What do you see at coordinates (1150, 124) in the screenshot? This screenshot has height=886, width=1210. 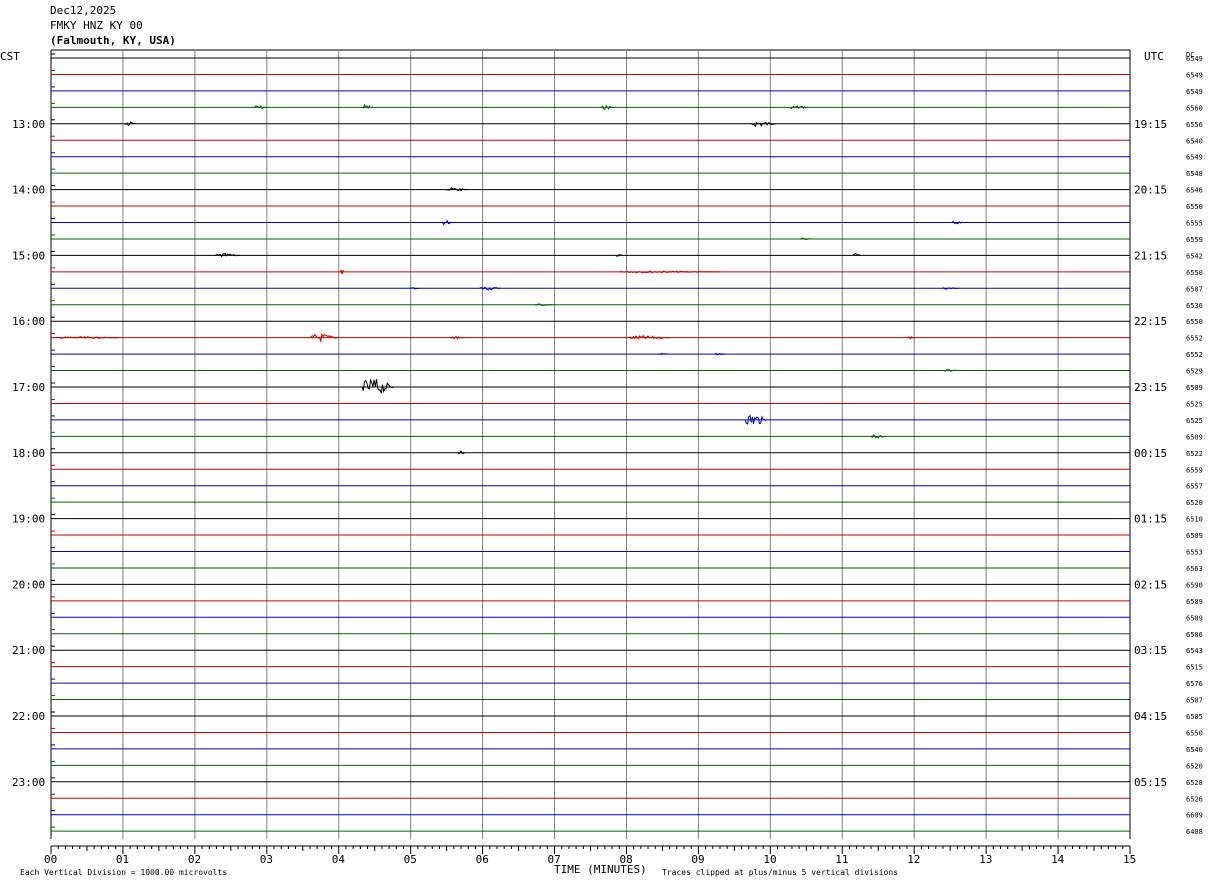 I see `utc-hour-label: 19:15` at bounding box center [1150, 124].